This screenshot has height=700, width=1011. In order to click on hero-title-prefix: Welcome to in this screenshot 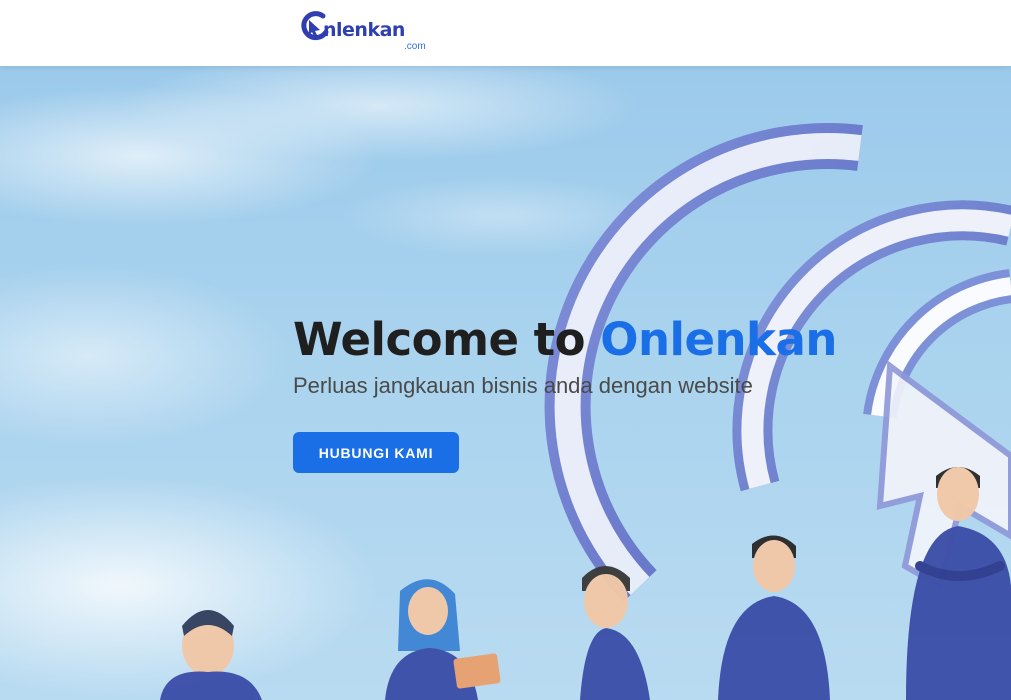, I will do `click(447, 339)`.